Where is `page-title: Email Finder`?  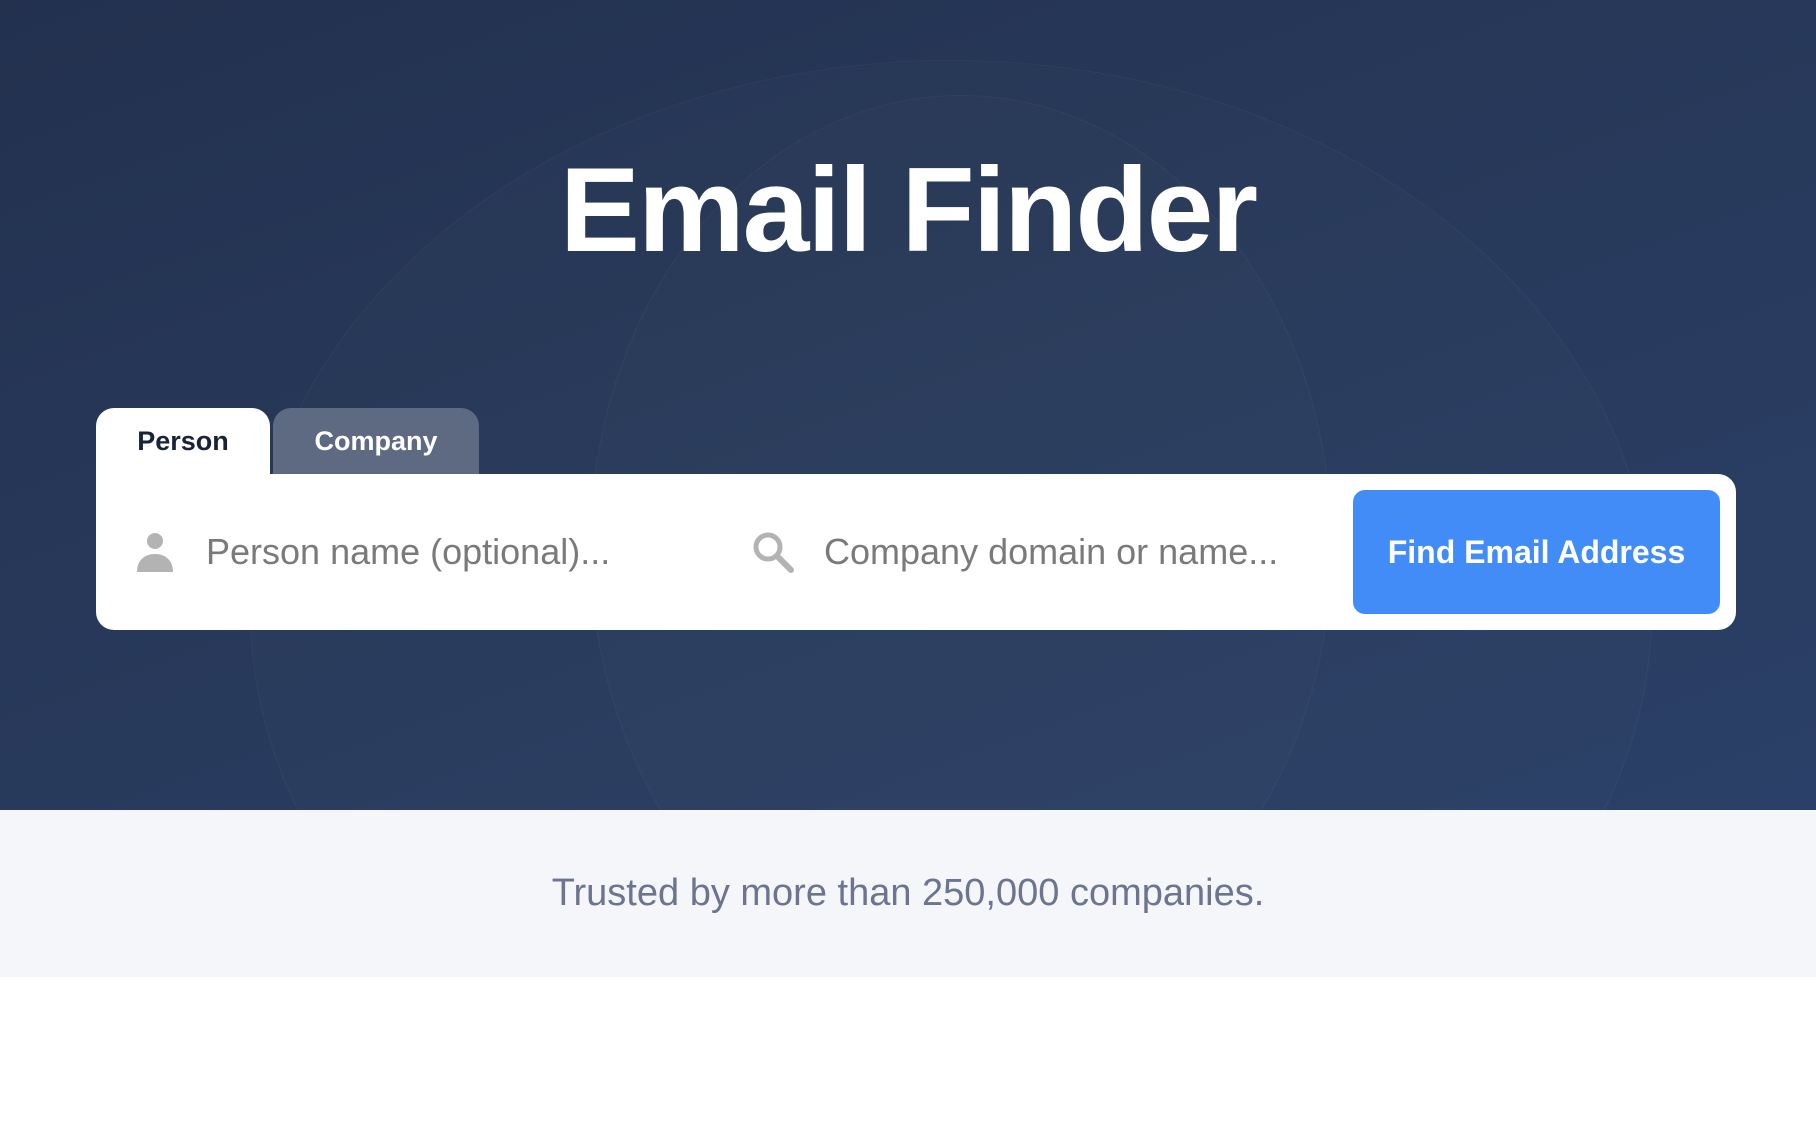 page-title: Email Finder is located at coordinates (908, 210).